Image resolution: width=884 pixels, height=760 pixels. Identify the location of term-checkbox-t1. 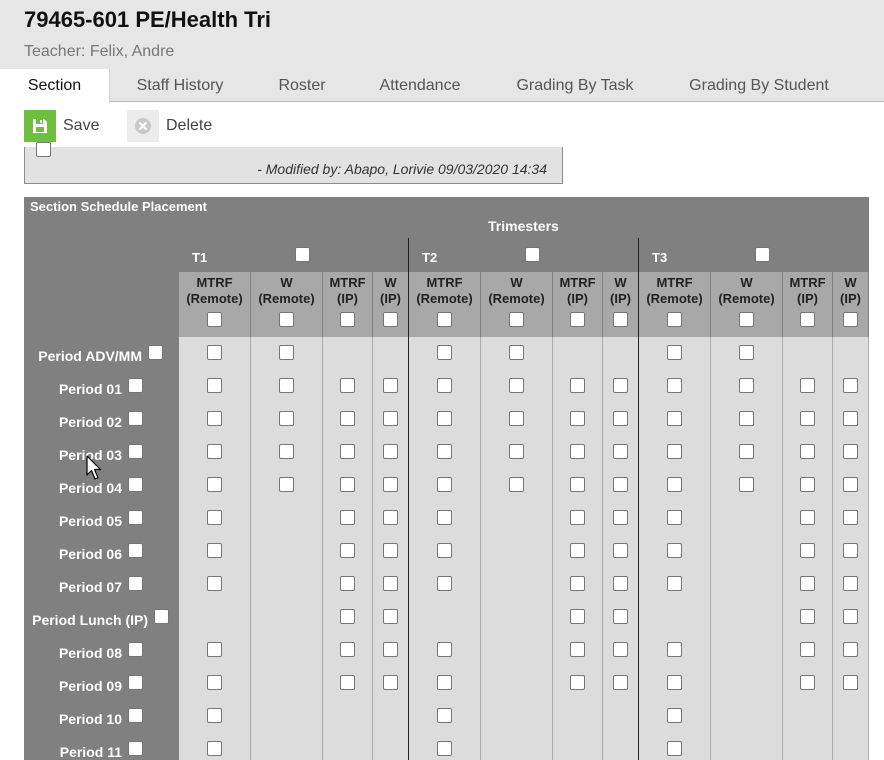
(302, 254).